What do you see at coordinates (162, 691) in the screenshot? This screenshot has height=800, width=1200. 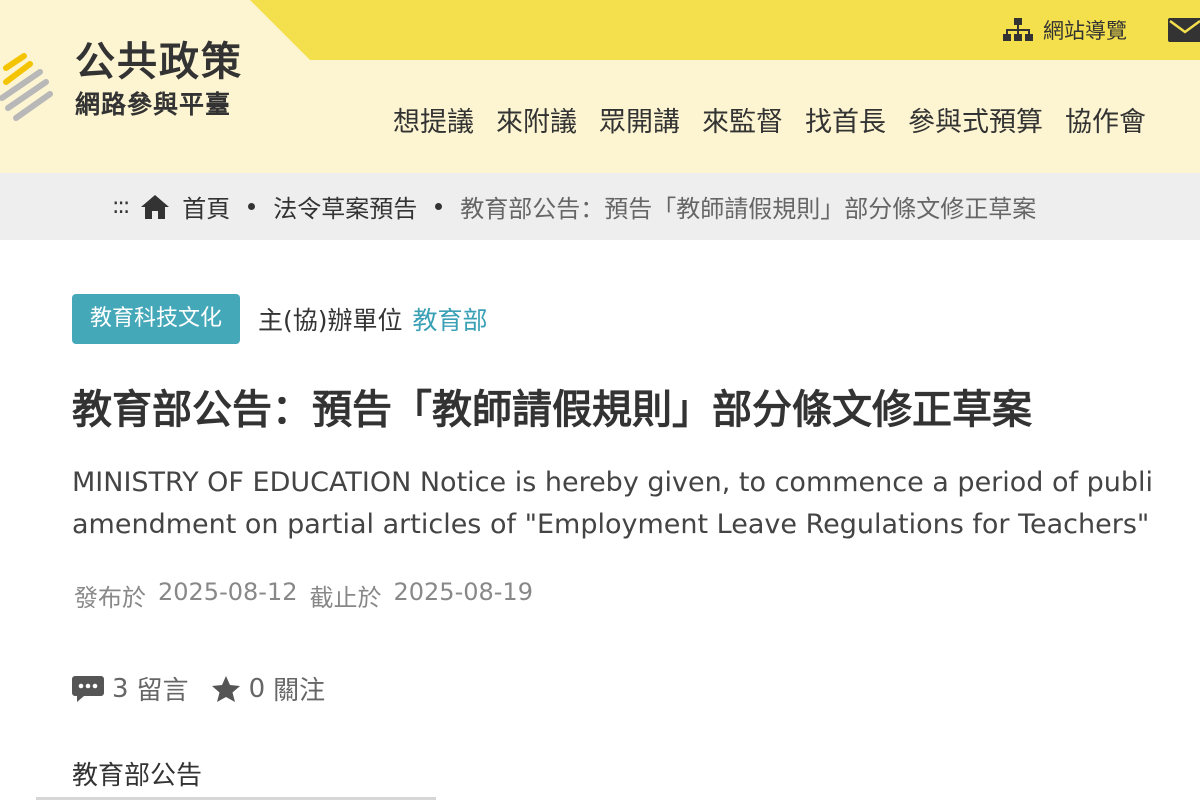 I see `comments-label: 留言` at bounding box center [162, 691].